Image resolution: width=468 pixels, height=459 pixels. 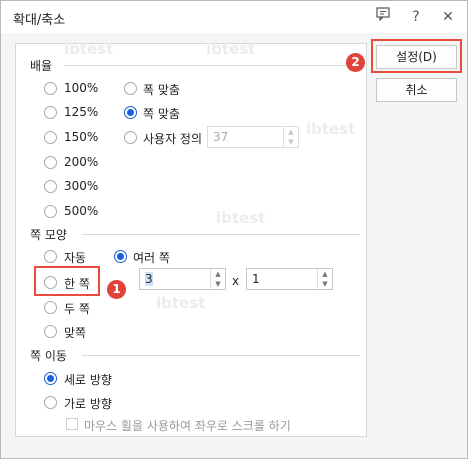 What do you see at coordinates (50, 307) in the screenshot?
I see `radio-two-page` at bounding box center [50, 307].